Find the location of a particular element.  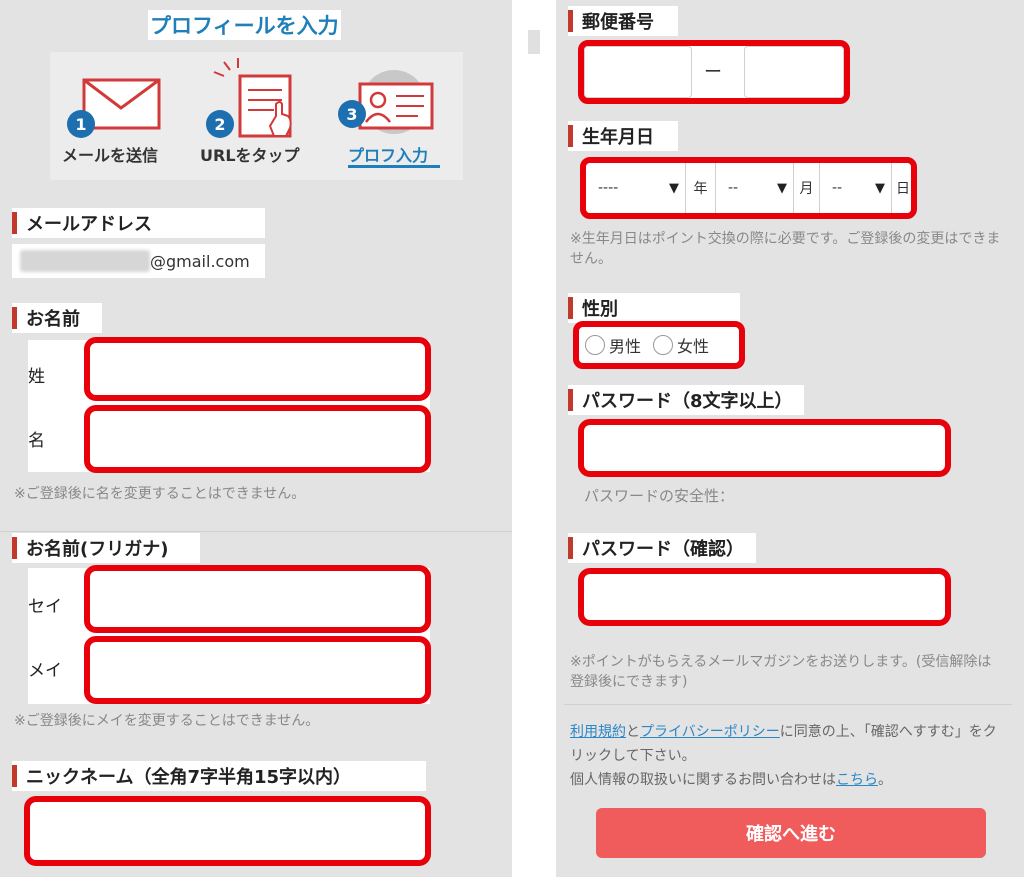

confirm-button: 確認へ進む is located at coordinates (791, 833).